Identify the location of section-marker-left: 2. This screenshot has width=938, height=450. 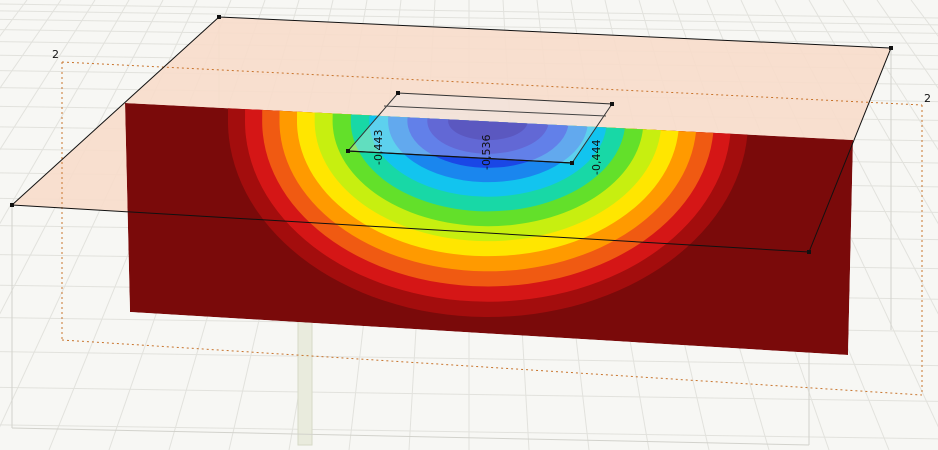
(55, 54).